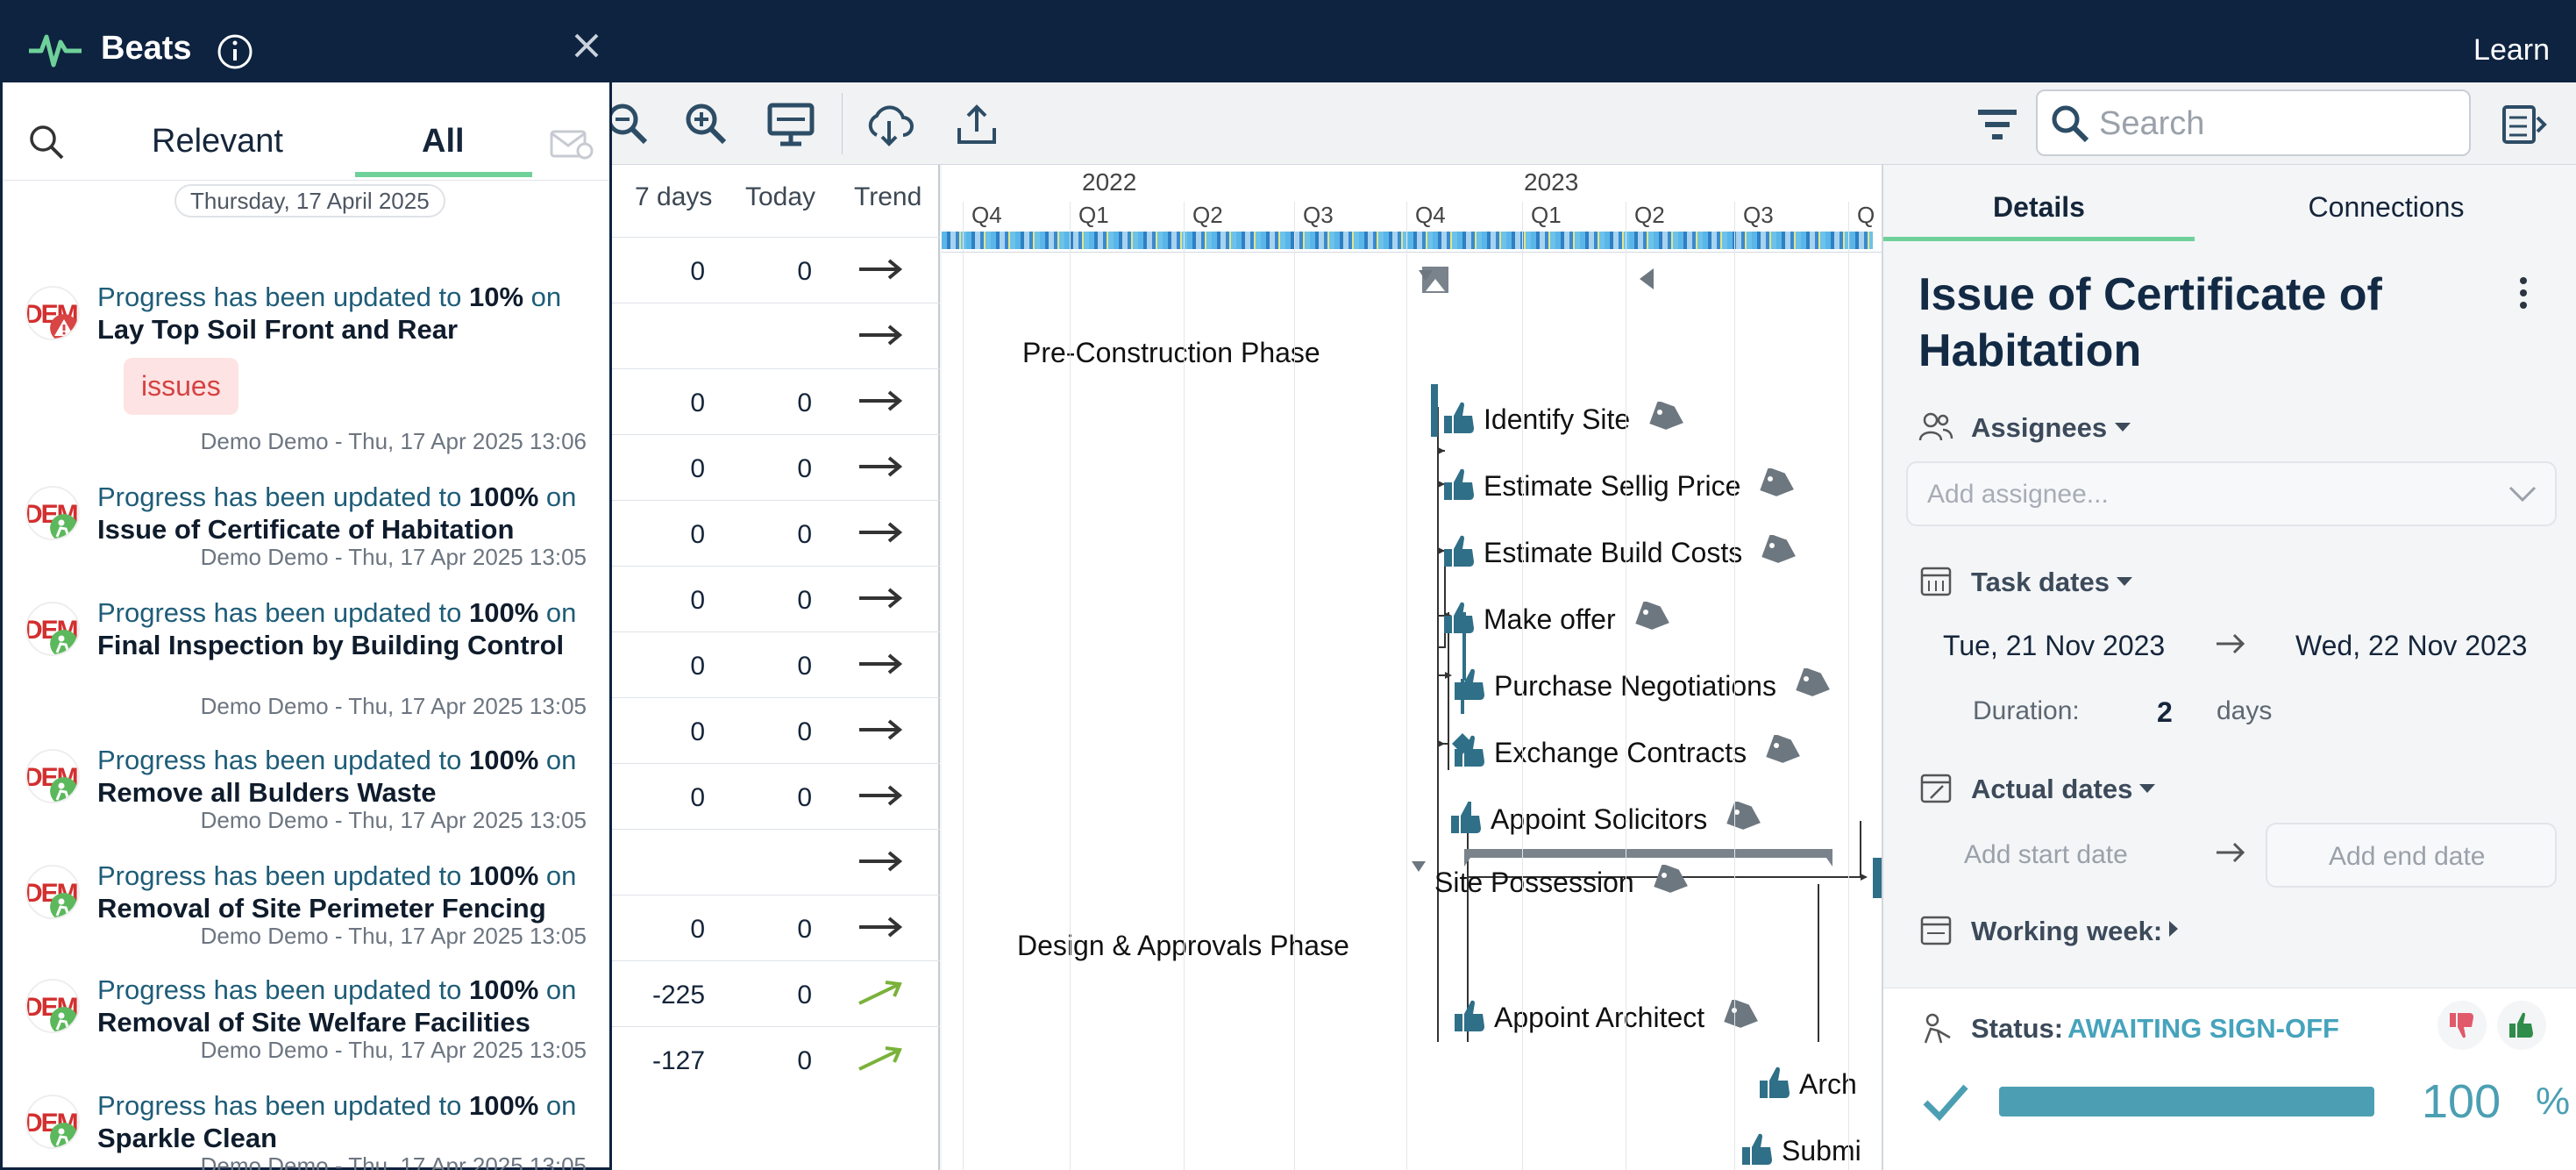 This screenshot has width=2576, height=1170. Describe the element at coordinates (1550, 619) in the screenshot. I see `task-label: Make offer` at that location.